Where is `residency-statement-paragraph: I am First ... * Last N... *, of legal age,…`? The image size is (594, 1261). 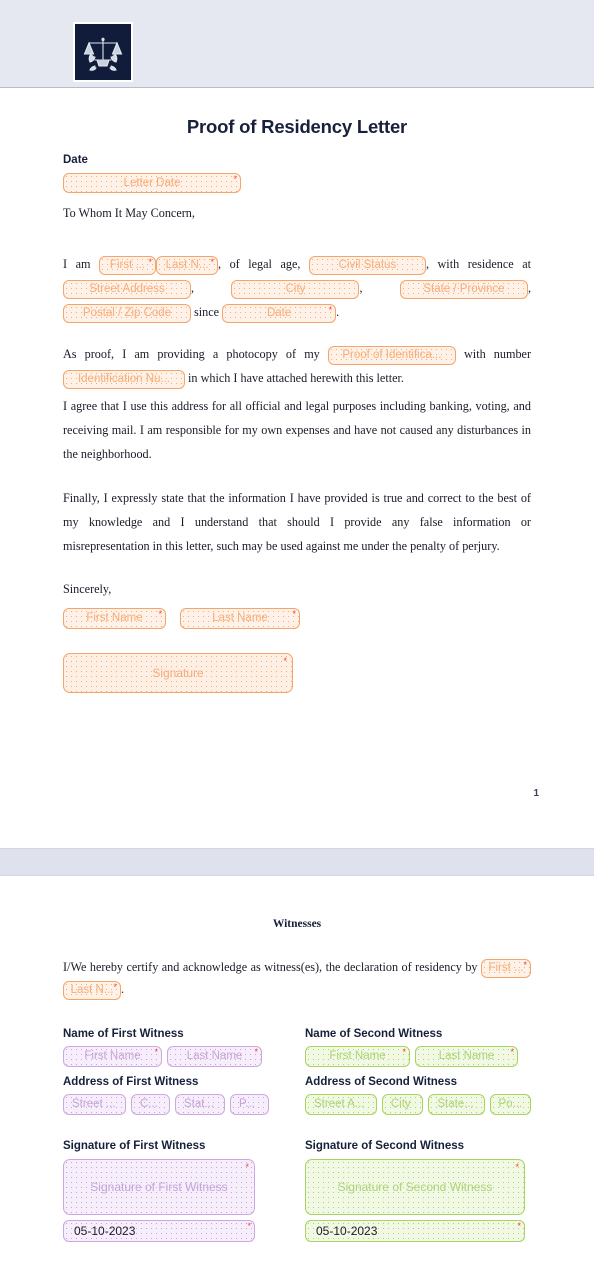
residency-statement-paragraph: I am First ... * Last N... *, of legal age,… is located at coordinates (297, 288).